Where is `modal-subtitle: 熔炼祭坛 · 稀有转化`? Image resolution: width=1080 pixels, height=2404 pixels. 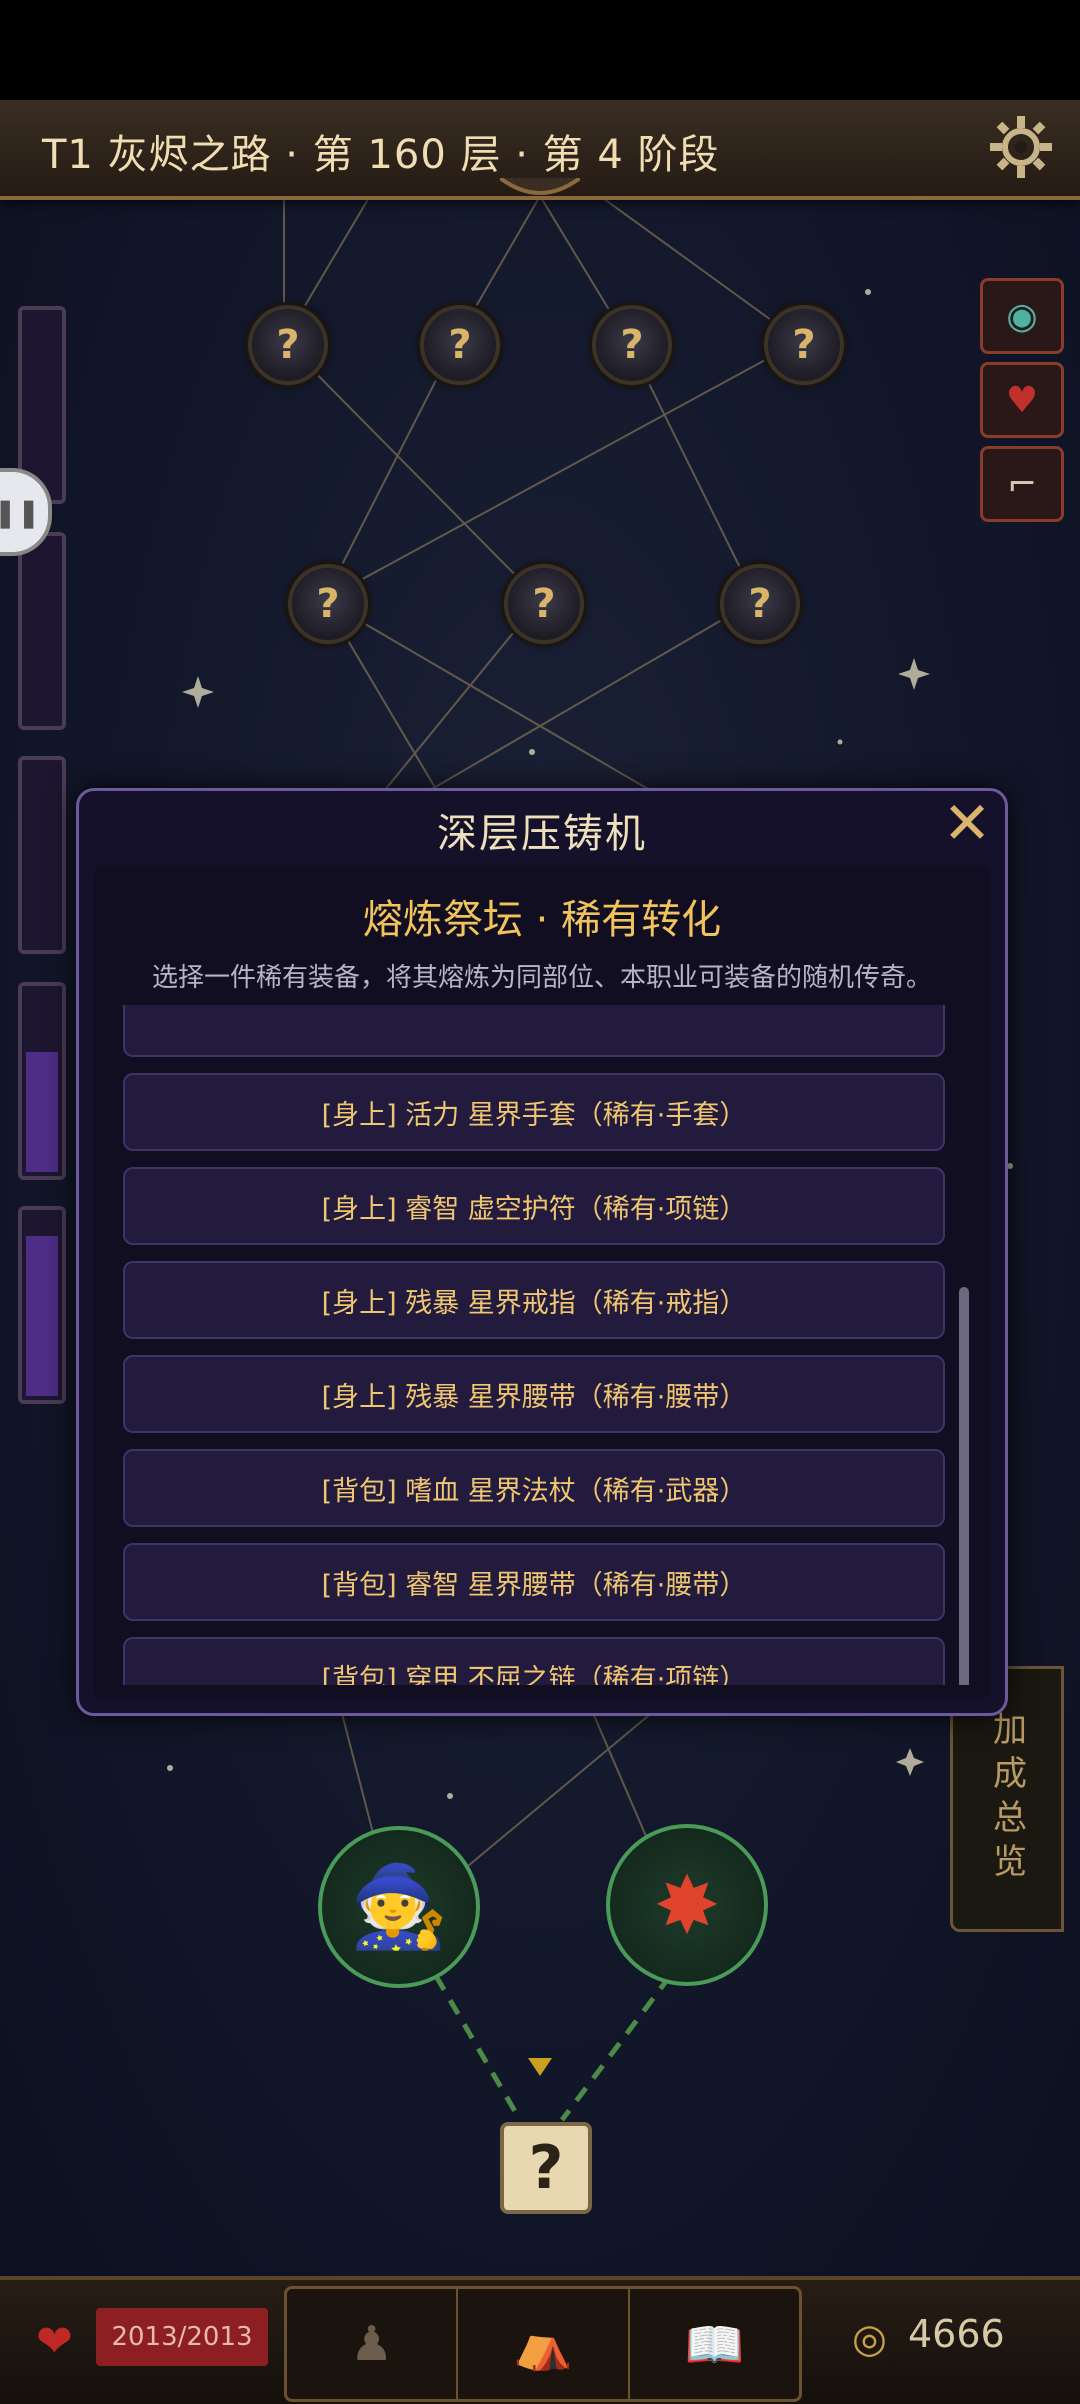
modal-subtitle: 熔炼祭坛 · 稀有转化 is located at coordinates (542, 920).